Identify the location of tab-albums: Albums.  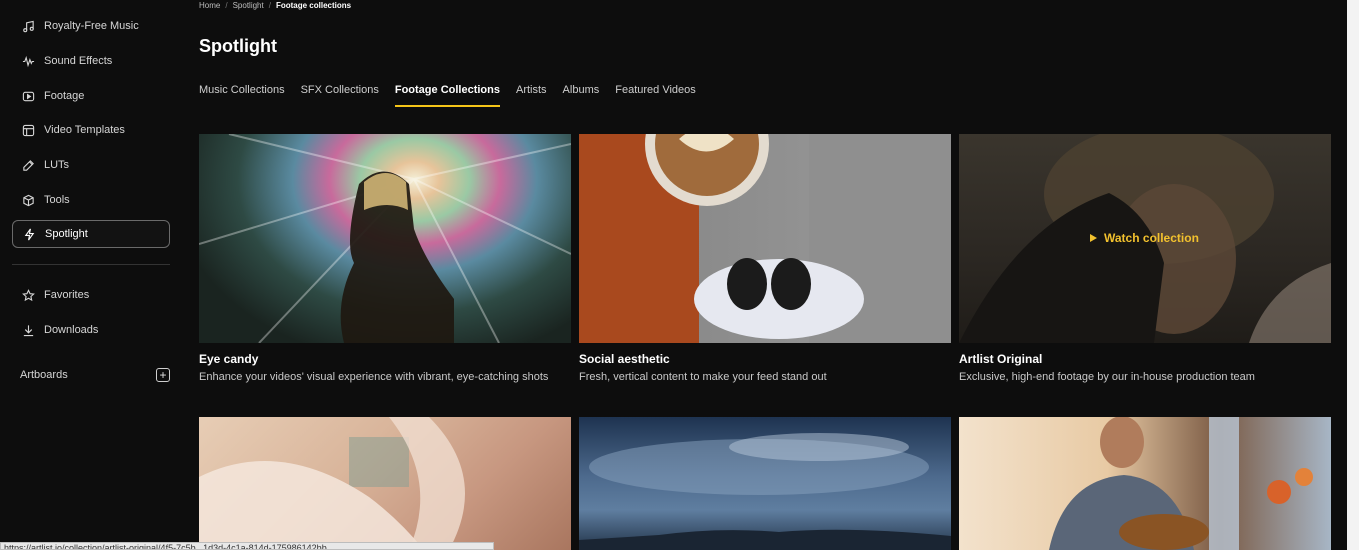
(581, 96).